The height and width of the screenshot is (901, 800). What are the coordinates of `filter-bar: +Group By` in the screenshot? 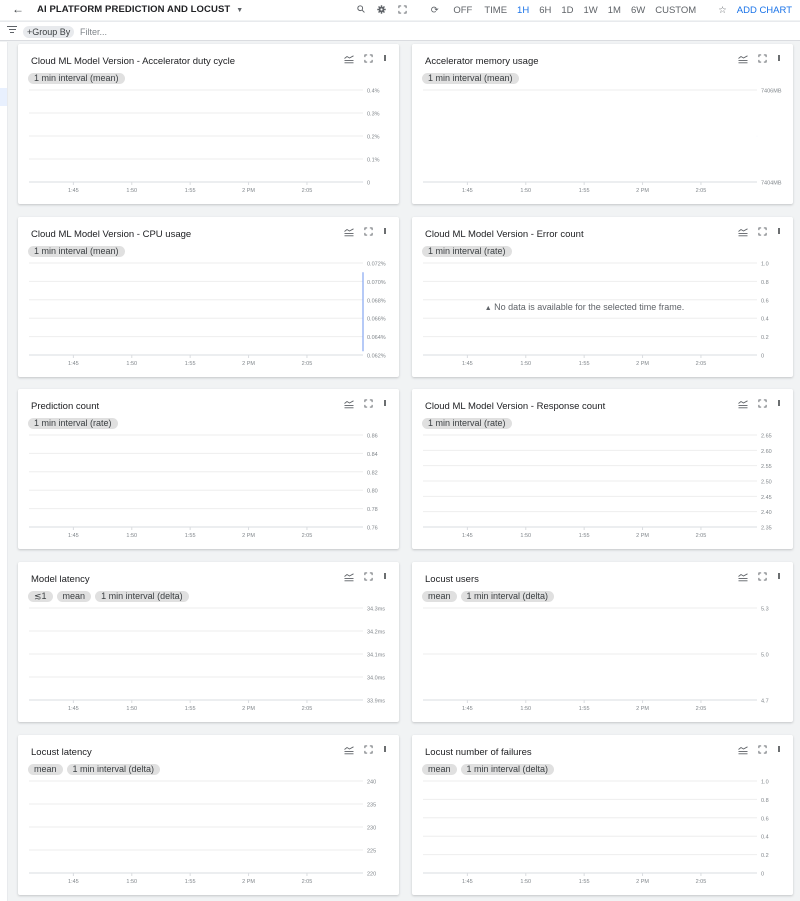 It's located at (400, 31).